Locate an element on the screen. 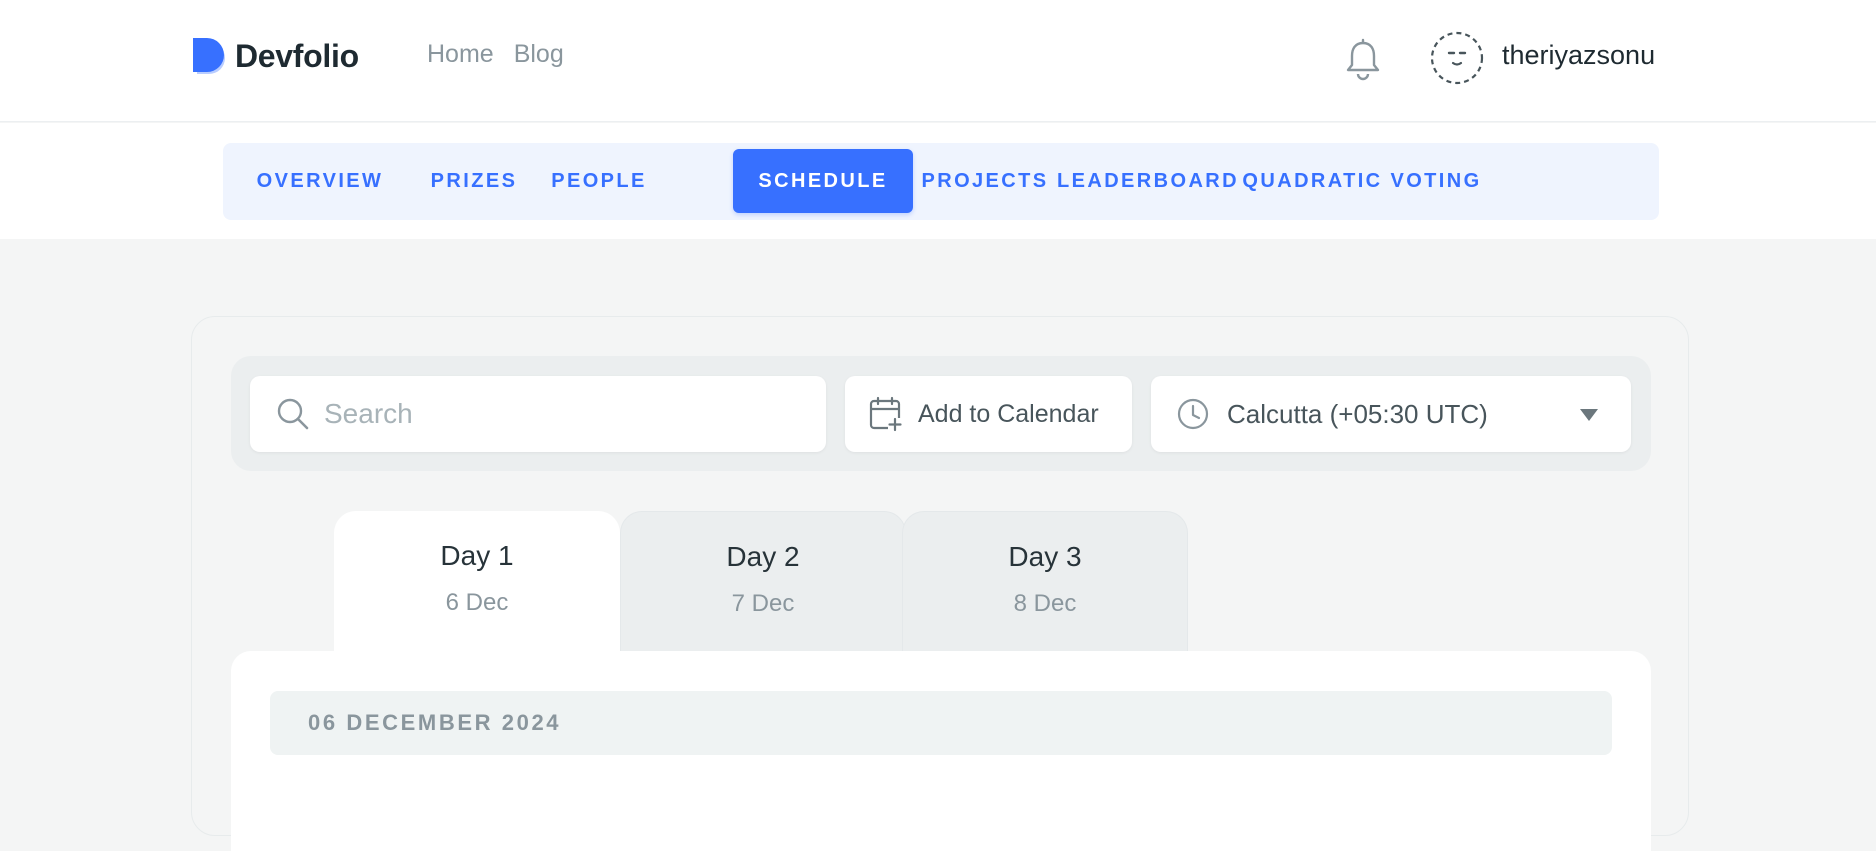 Image resolution: width=1876 pixels, height=851 pixels. day-tab-date: 8 Dec is located at coordinates (1045, 603).